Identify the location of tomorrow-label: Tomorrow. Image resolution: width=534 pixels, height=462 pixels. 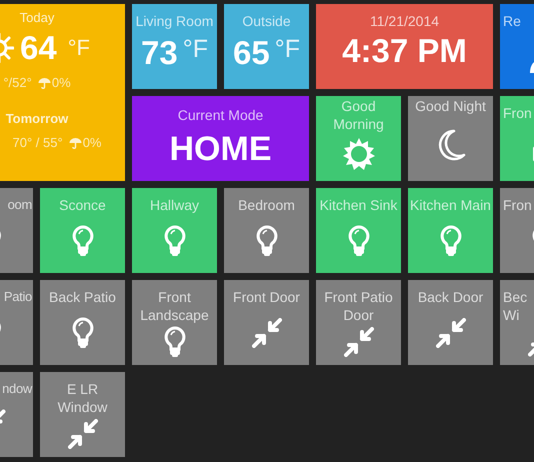
(37, 119).